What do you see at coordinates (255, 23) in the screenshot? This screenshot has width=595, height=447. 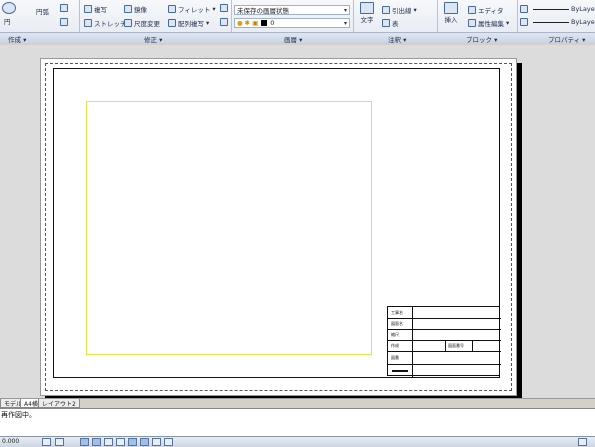 I see `lock-icon: ▣` at bounding box center [255, 23].